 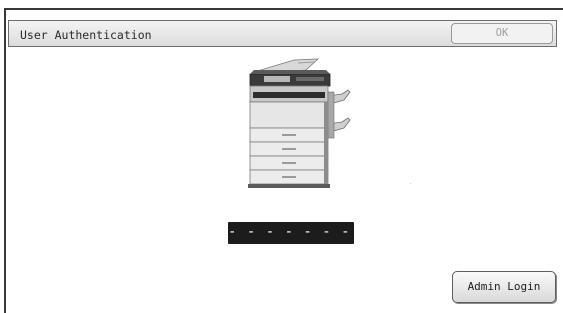 I want to click on frame-top-border, so click(x=283, y=9).